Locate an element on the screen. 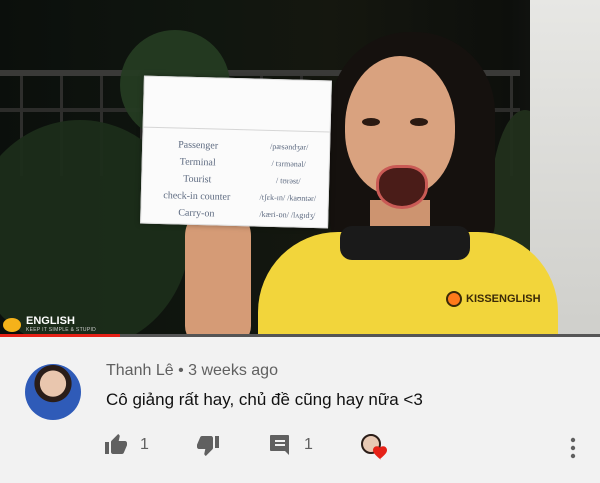  vocab-row: Carry-on /kæri-ɒn/ /lʌgɪdʒ/ is located at coordinates (235, 214).